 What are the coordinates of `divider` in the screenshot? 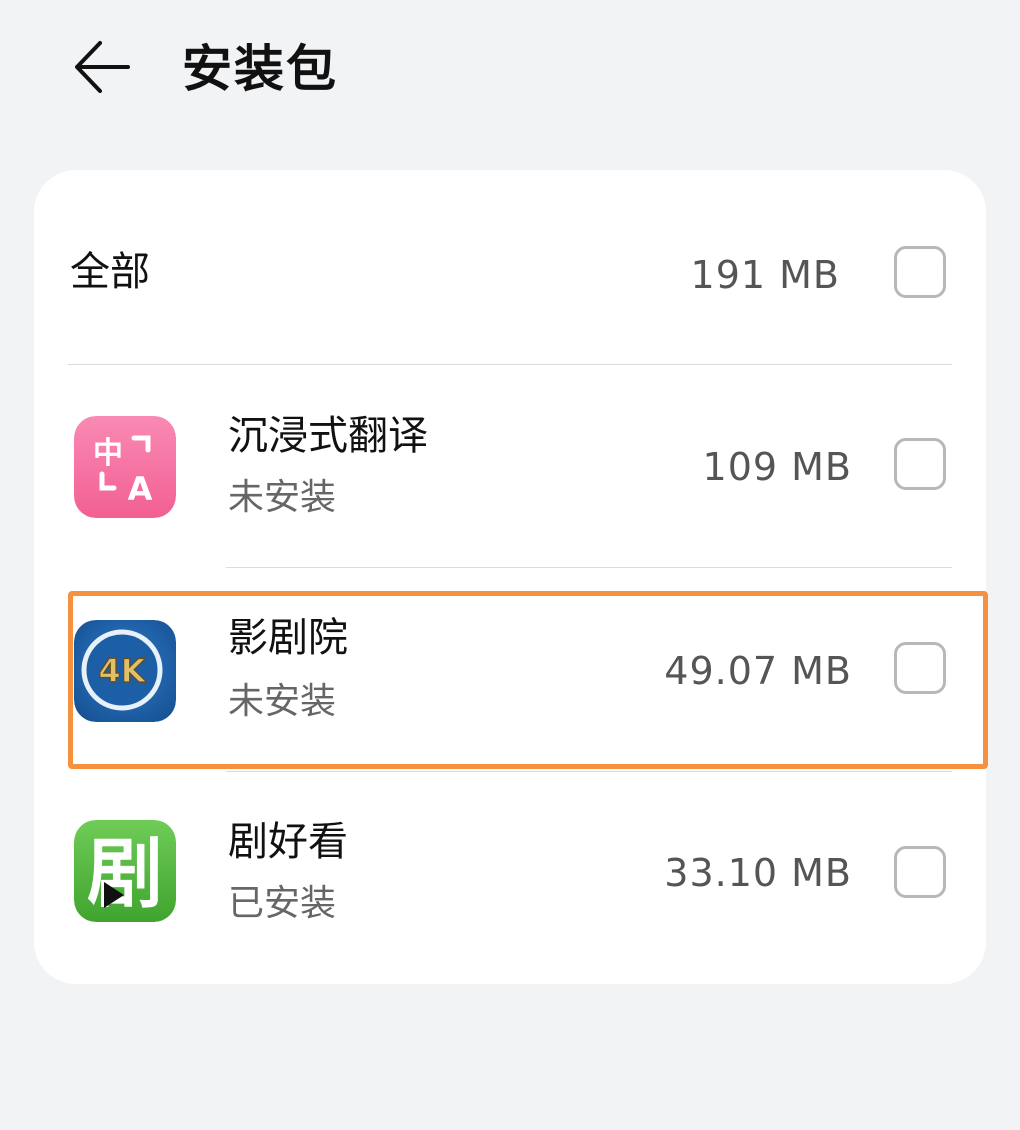 It's located at (510, 364).